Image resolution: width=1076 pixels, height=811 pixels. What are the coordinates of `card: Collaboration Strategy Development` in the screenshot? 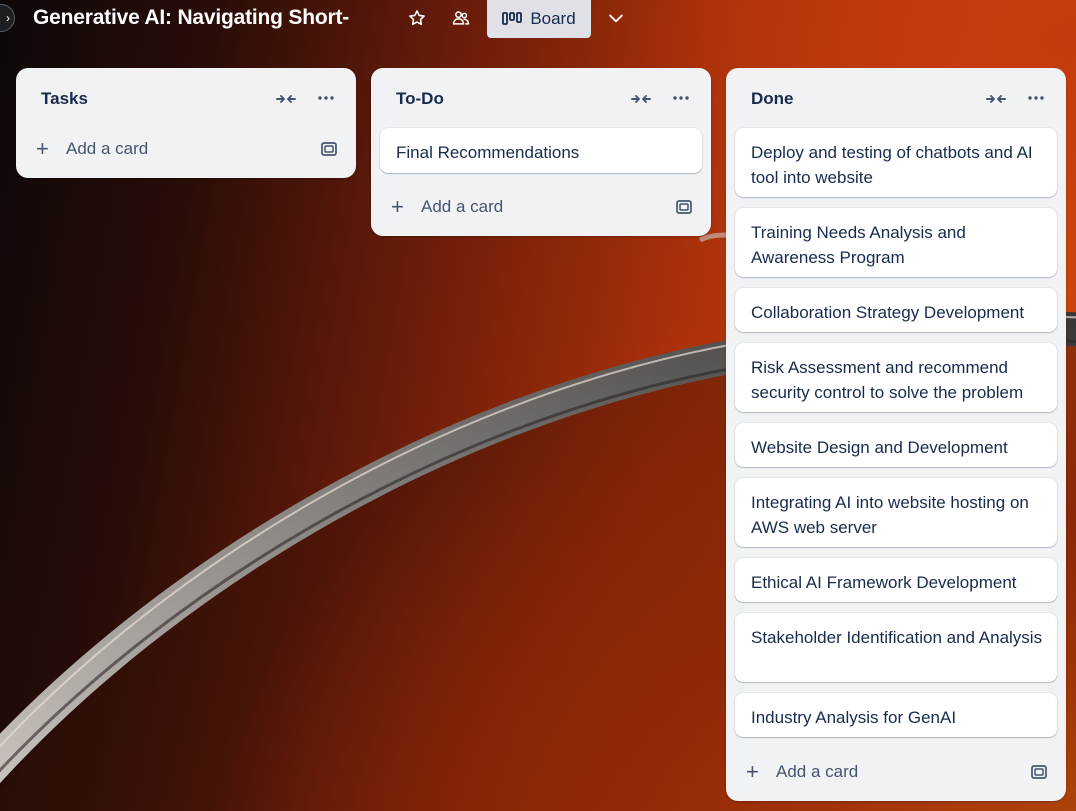 It's located at (896, 310).